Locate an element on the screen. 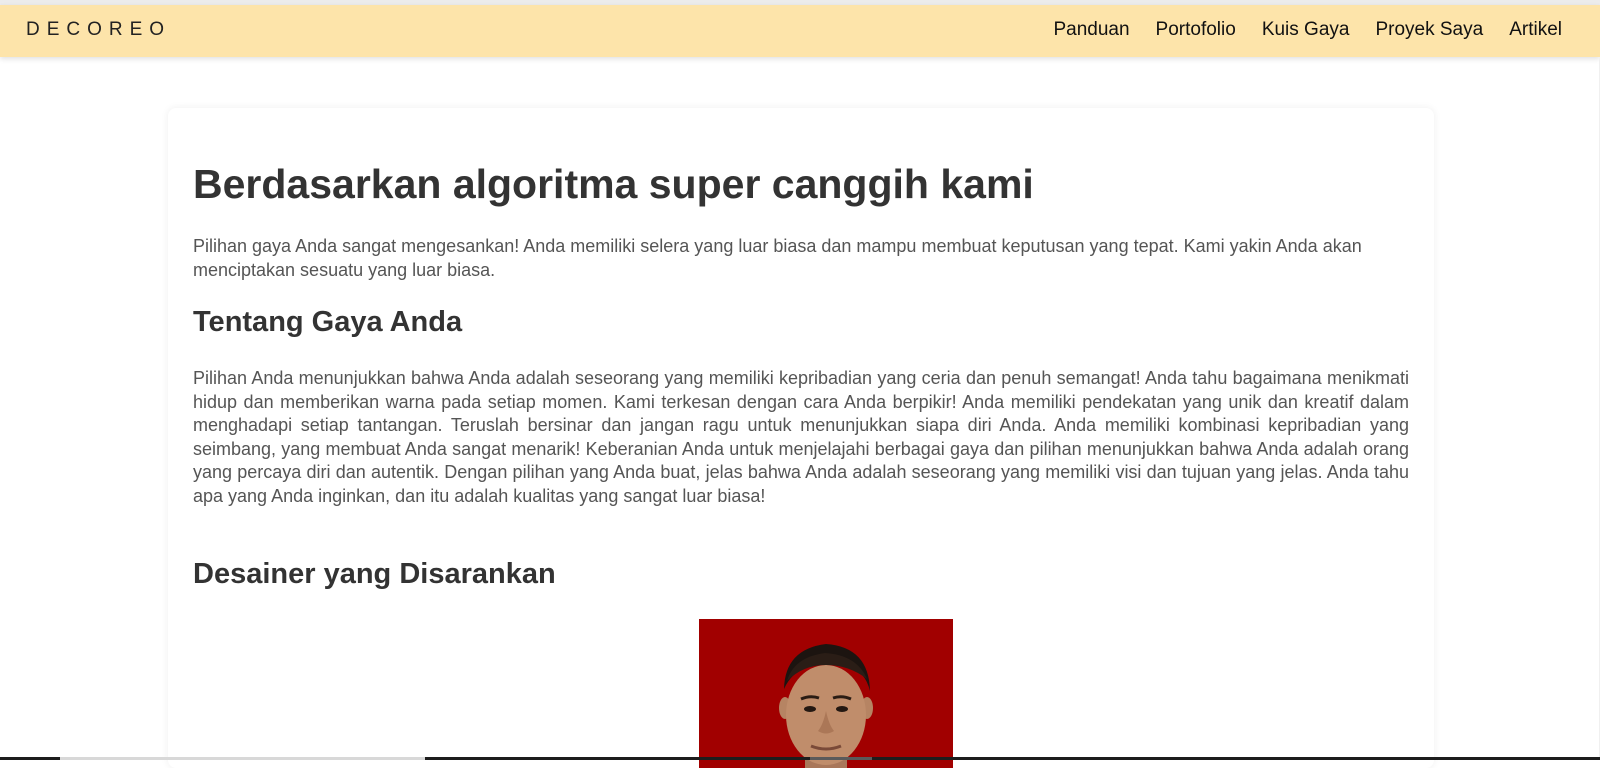  designer-heading: Desainer yang Disarankan is located at coordinates (374, 574).